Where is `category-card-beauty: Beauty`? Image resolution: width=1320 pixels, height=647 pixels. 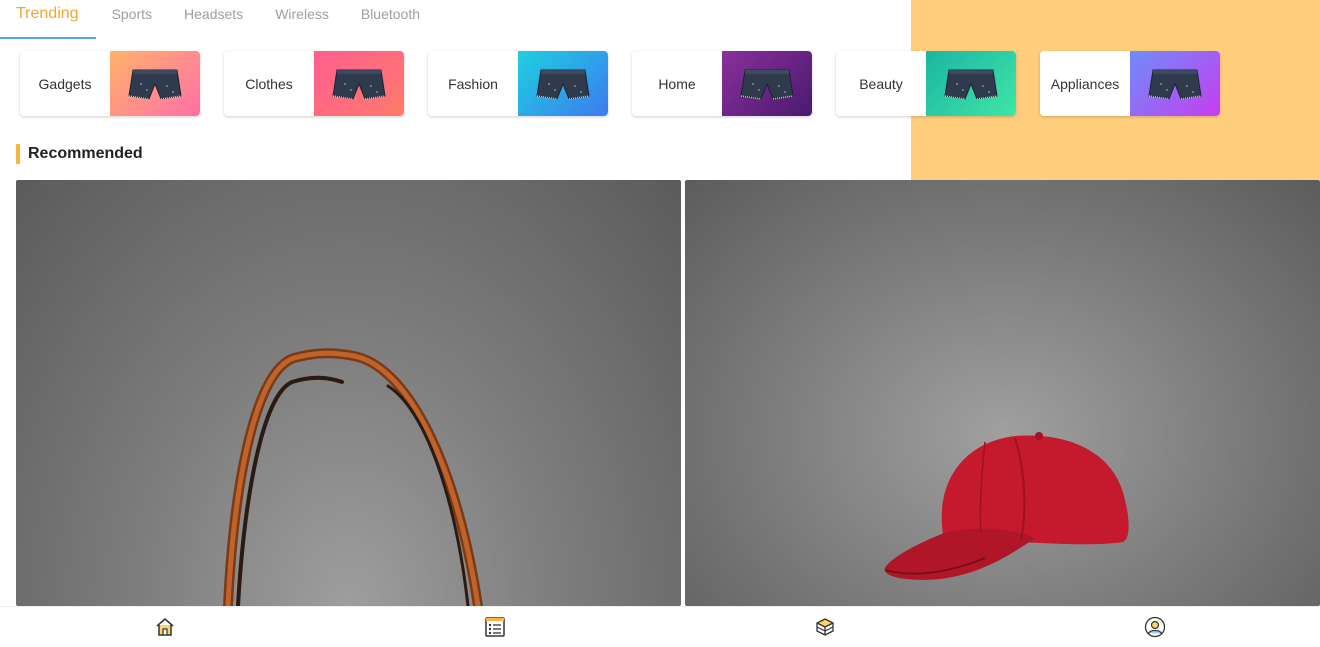
category-card-beauty: Beauty is located at coordinates (926, 83).